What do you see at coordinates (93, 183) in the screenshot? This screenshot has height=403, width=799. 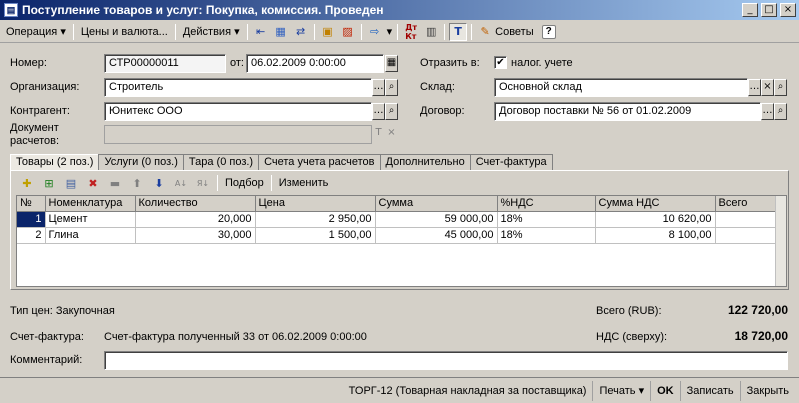 I see `delete-row-icon: ✖` at bounding box center [93, 183].